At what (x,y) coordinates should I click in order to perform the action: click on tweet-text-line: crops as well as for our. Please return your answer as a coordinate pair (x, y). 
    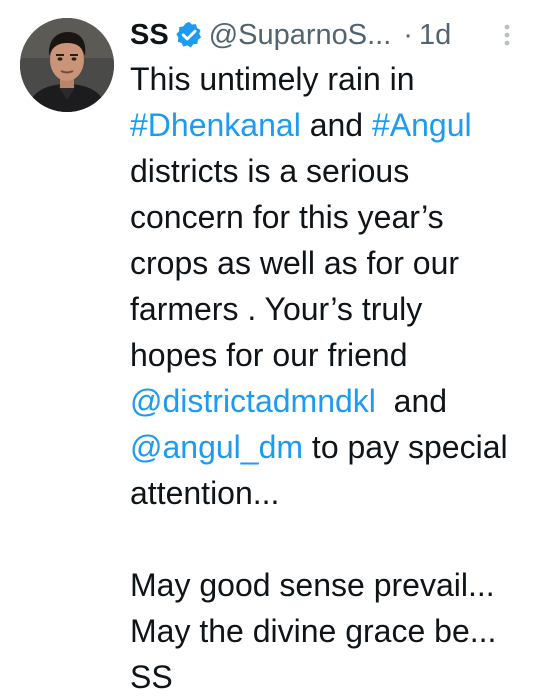
    Looking at the image, I should click on (295, 263).